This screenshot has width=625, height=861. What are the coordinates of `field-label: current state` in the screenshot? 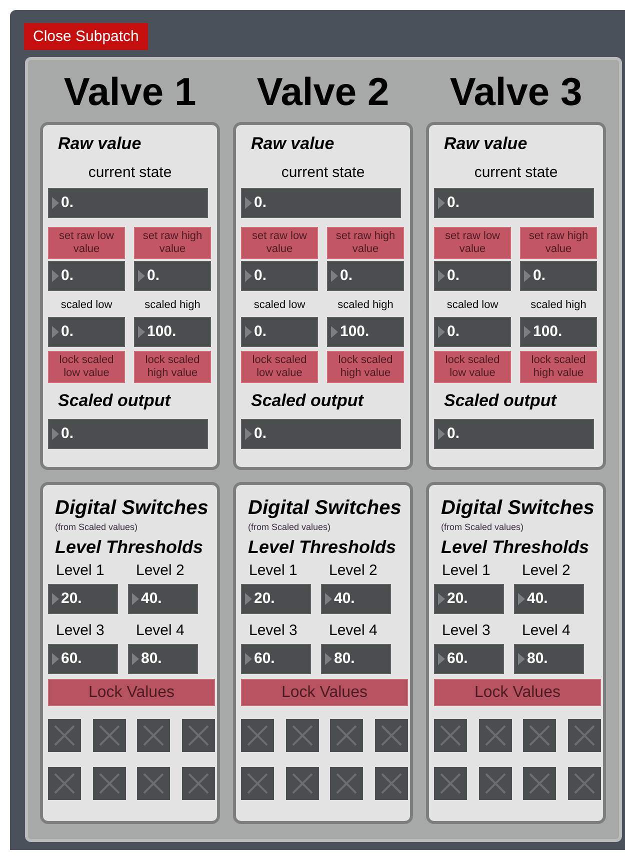 It's located at (130, 173).